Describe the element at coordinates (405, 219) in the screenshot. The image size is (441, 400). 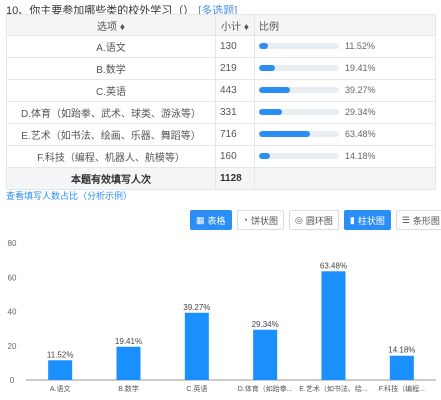
I see `bar-horizontal-icon: ☰` at that location.